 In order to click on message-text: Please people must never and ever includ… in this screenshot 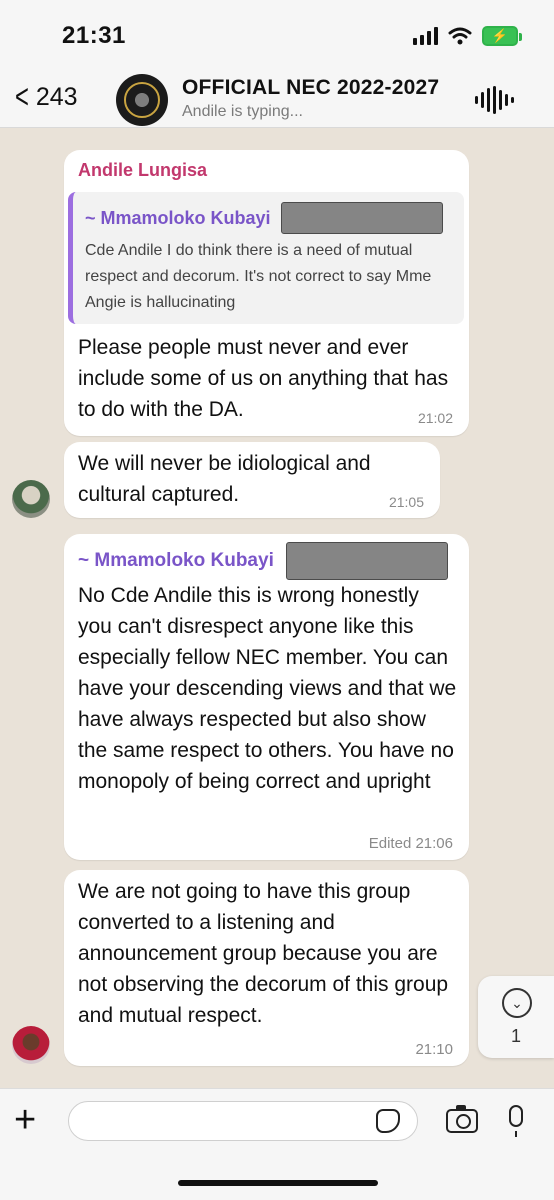, I will do `click(263, 378)`.